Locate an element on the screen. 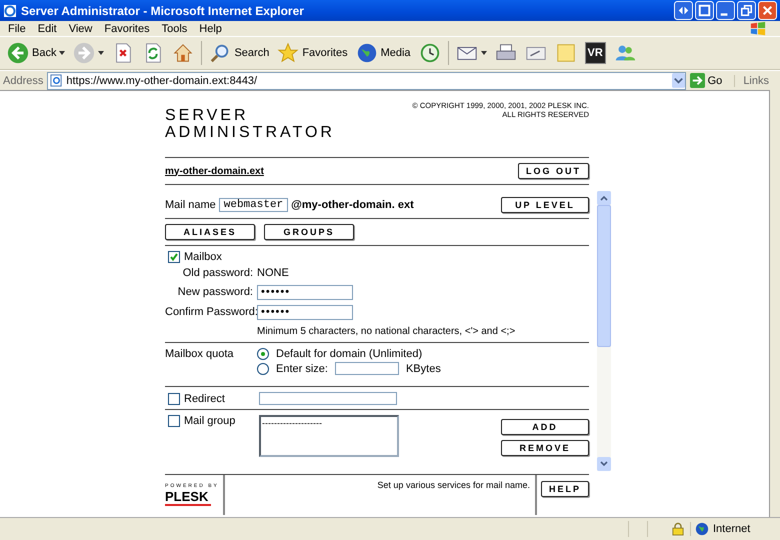 This screenshot has width=780, height=540. menu-item: Edit is located at coordinates (47, 28).